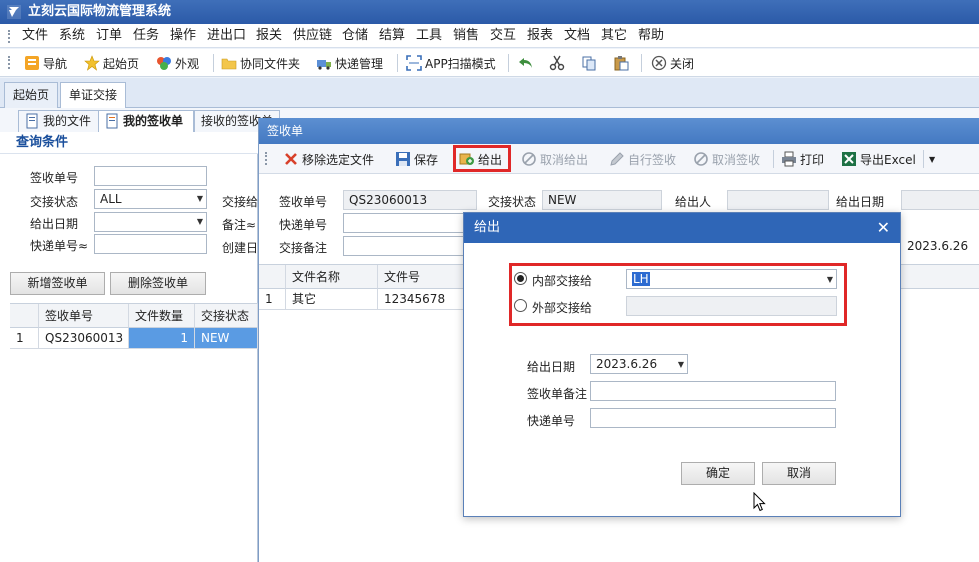 This screenshot has width=979, height=562. What do you see at coordinates (164, 63) in the screenshot?
I see `palette-icon` at bounding box center [164, 63].